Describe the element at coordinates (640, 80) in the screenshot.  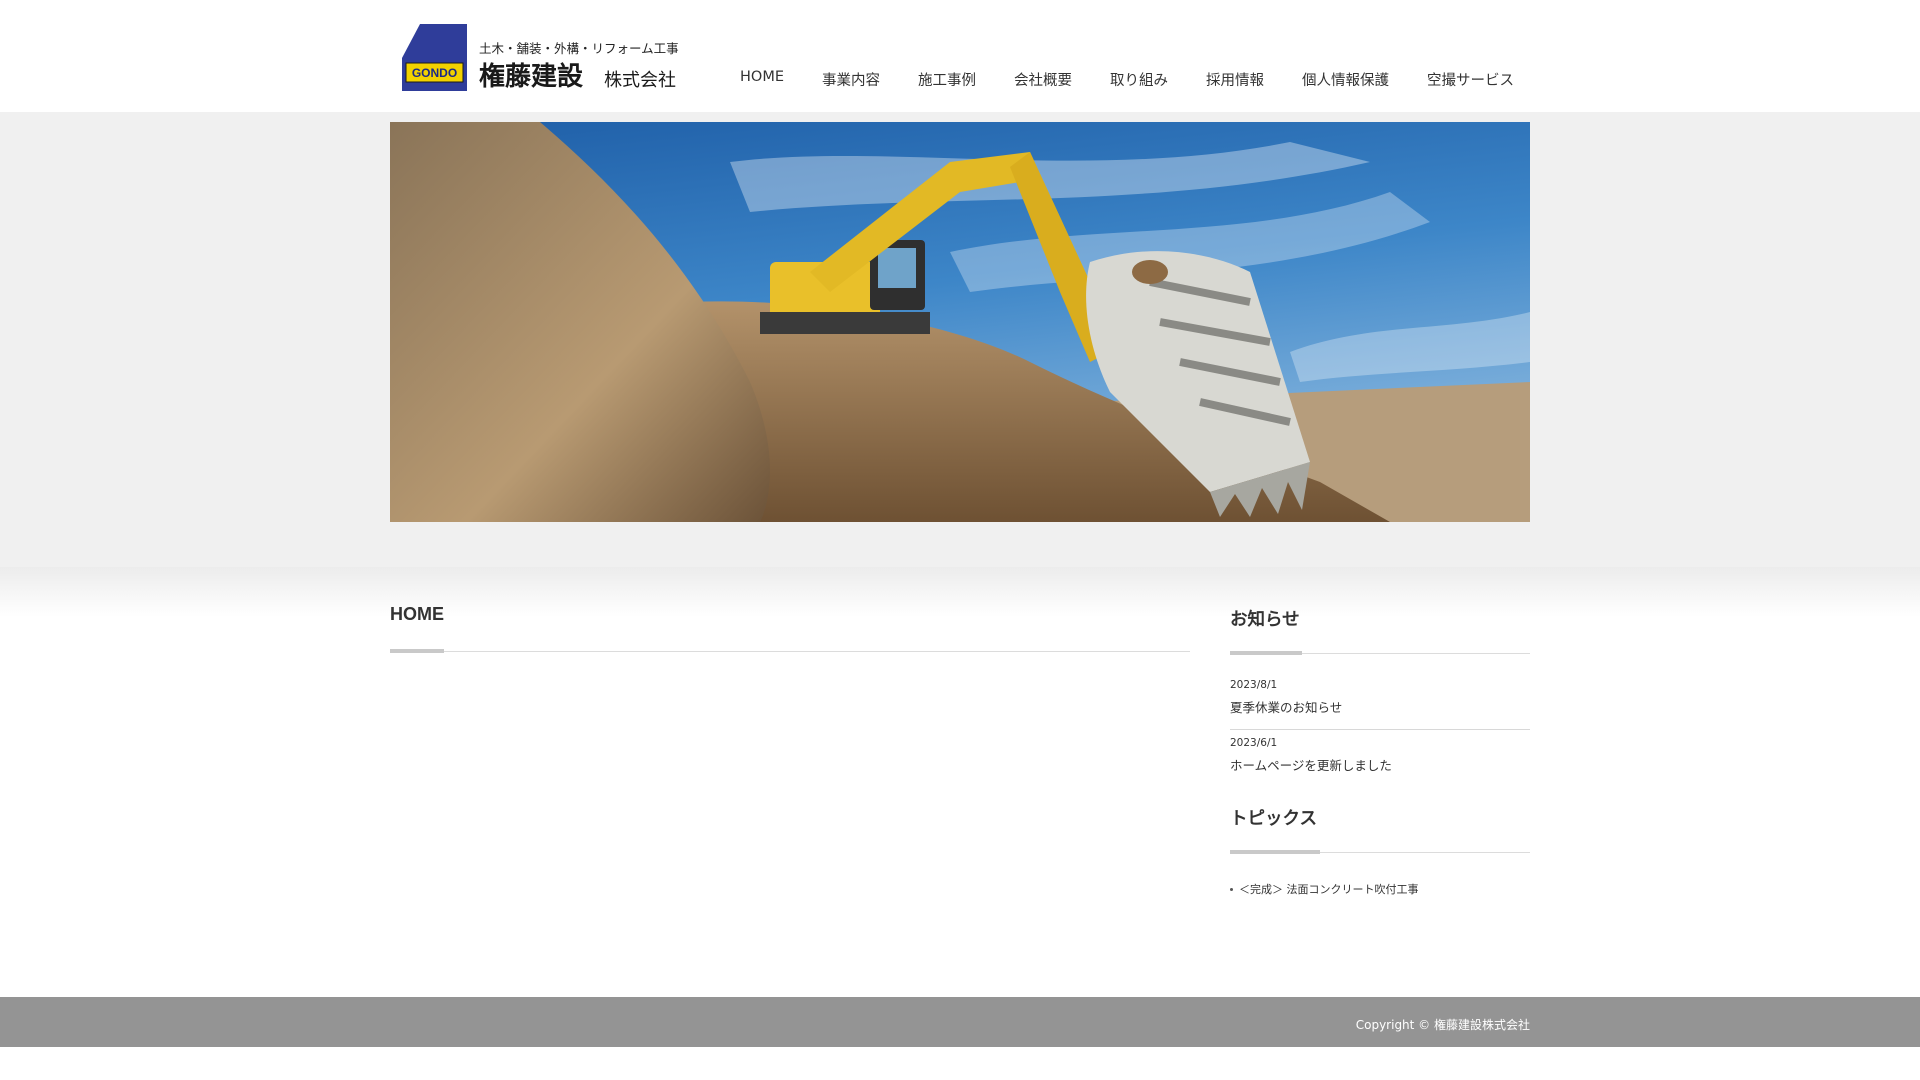
I see `logo-company-suffix: 株式会社` at that location.